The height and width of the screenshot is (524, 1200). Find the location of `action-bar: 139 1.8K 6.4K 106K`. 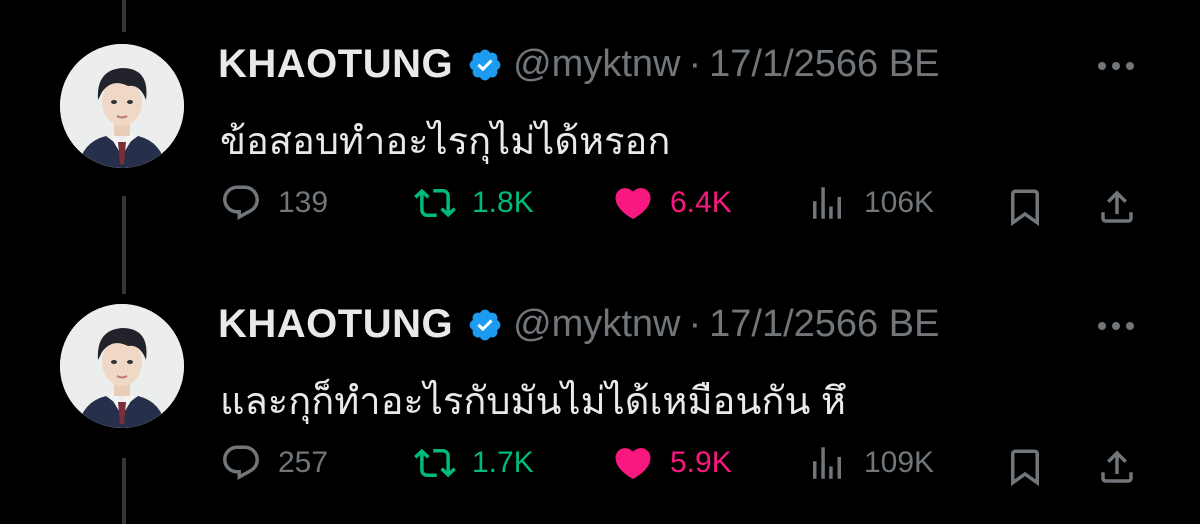

action-bar: 139 1.8K 6.4K 106K is located at coordinates (600, 207).